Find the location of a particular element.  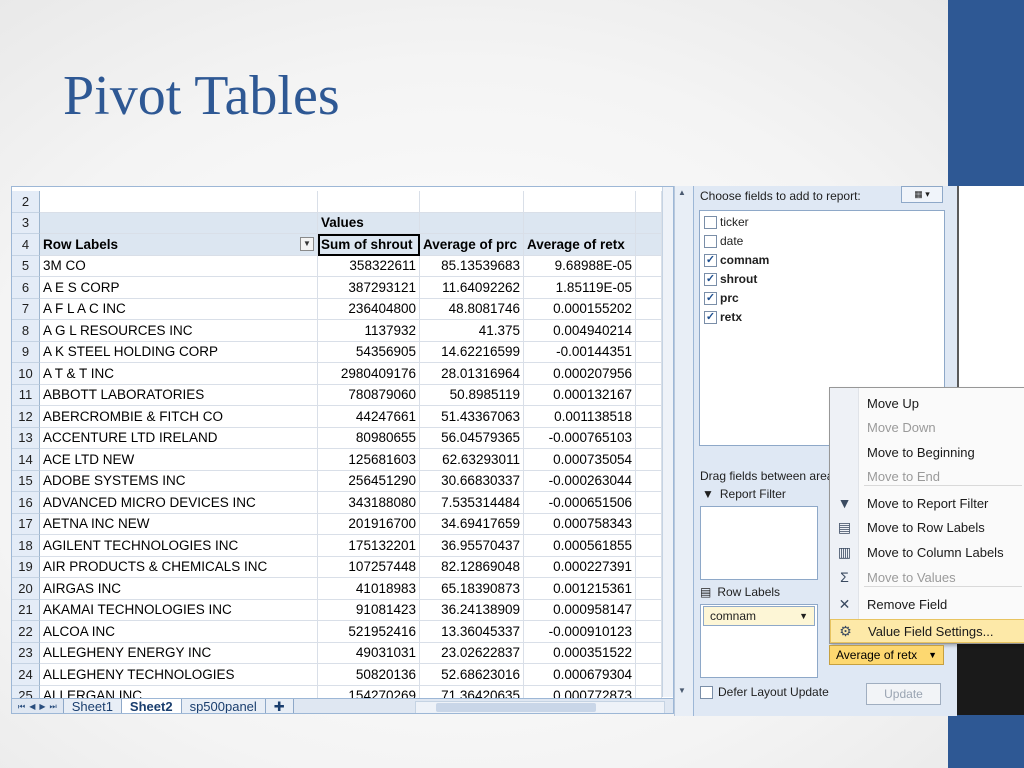

sheet-tab-sheet1: Sheet1 is located at coordinates (92, 706).